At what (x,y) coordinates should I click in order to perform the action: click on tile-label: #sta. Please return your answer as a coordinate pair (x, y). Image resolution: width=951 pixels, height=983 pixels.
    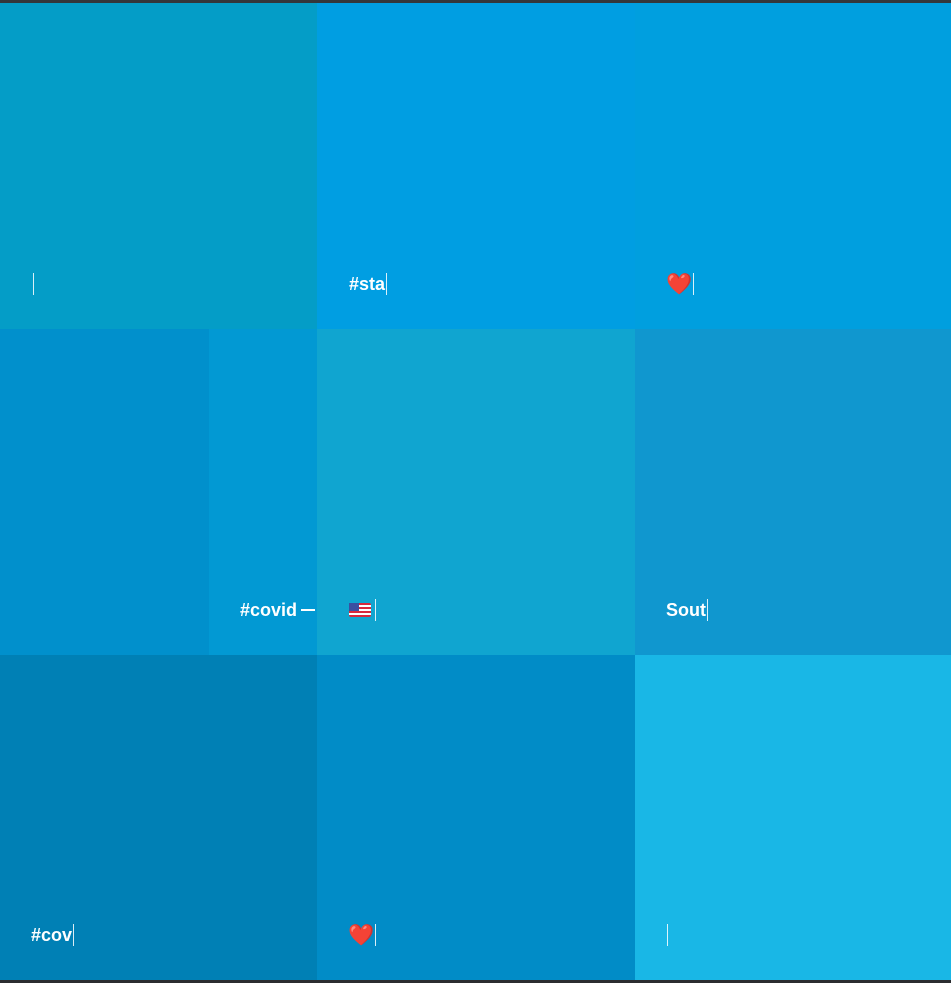
    Looking at the image, I should click on (367, 284).